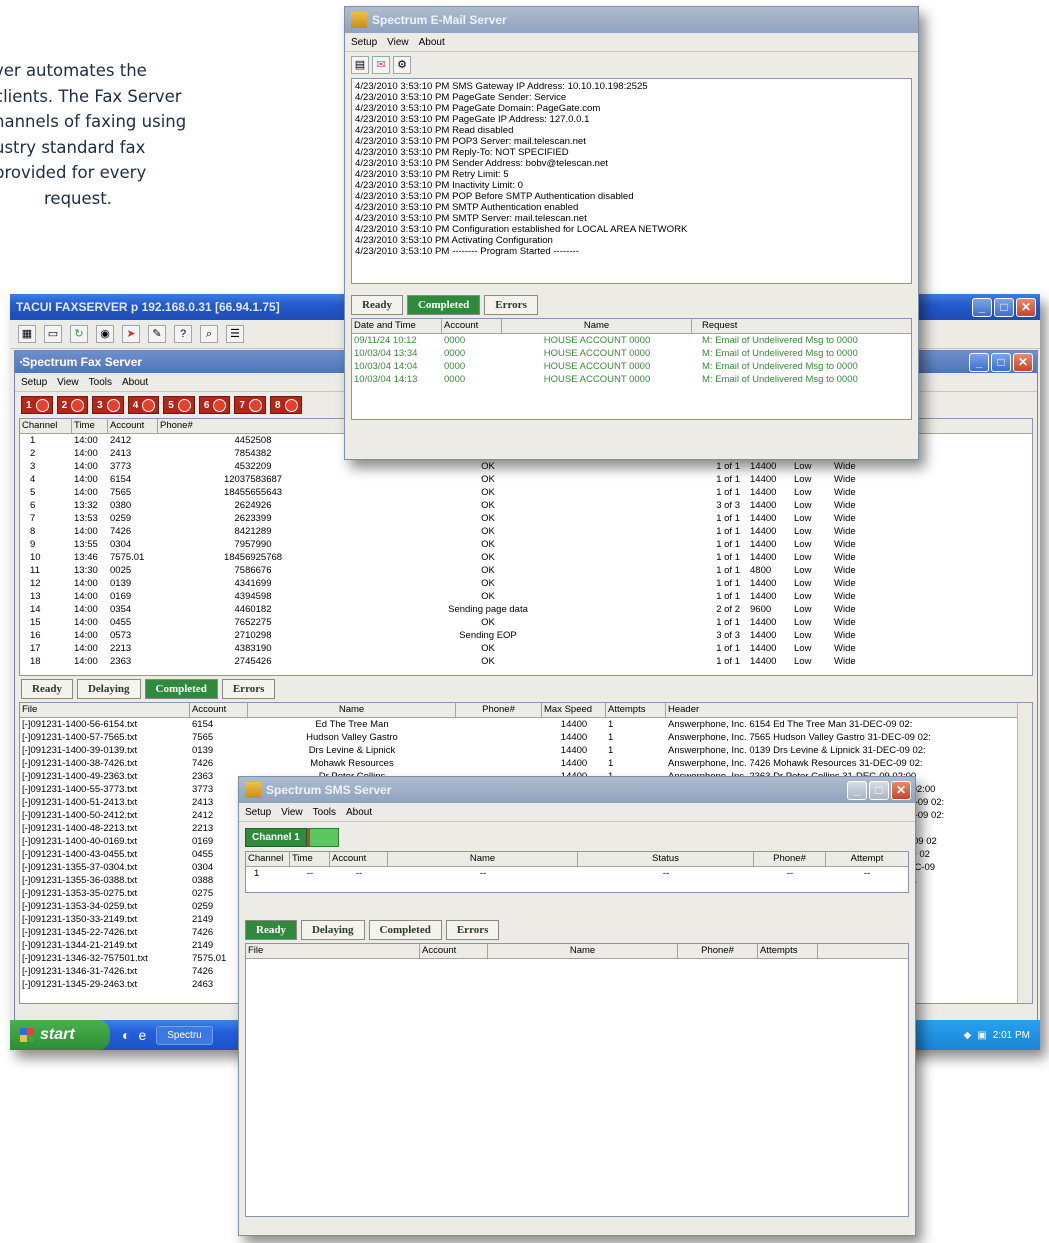  What do you see at coordinates (27, 334) in the screenshot?
I see `grid-icon: ▦` at bounding box center [27, 334].